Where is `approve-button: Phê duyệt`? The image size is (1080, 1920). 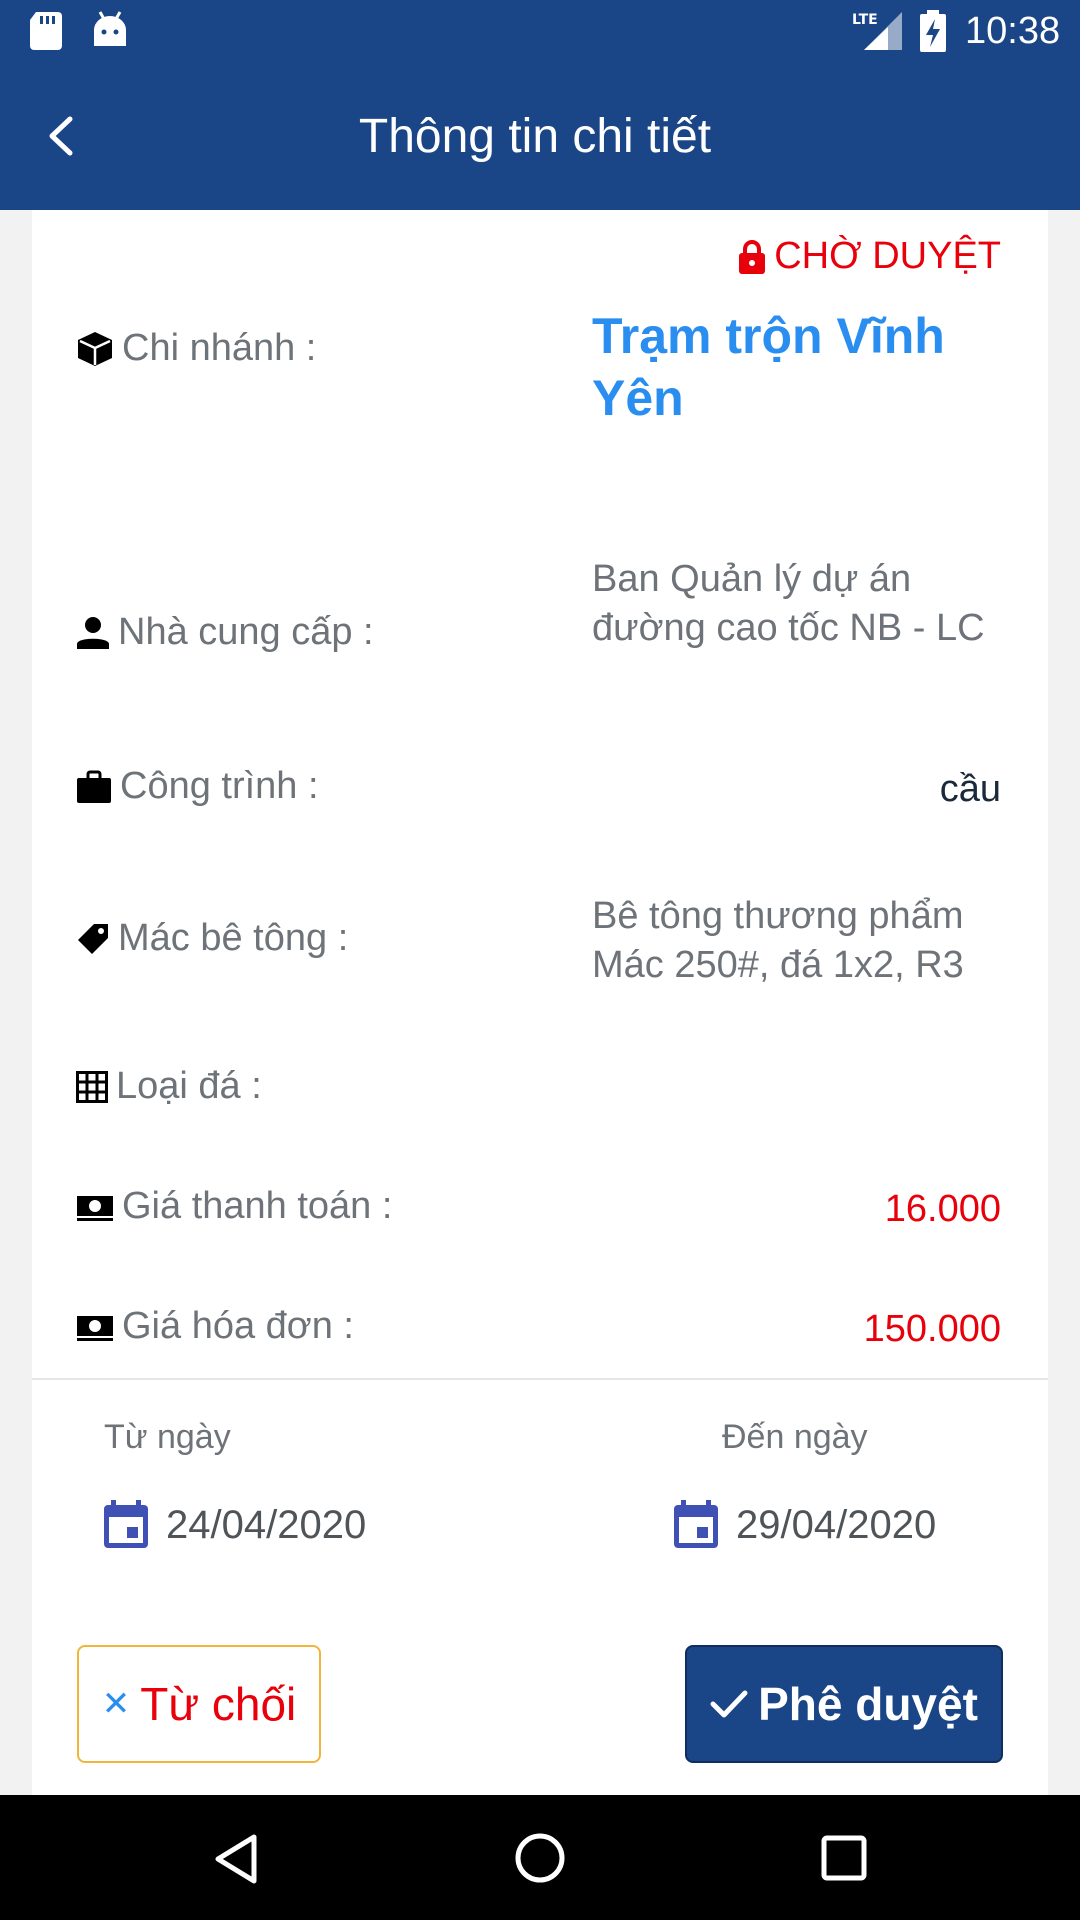
approve-button: Phê duyệt is located at coordinates (844, 1704).